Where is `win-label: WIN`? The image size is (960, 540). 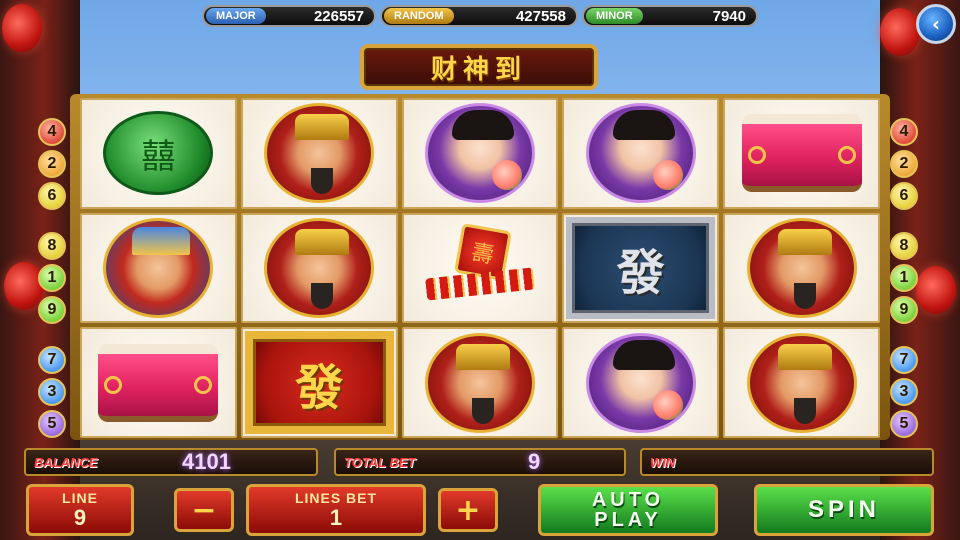 win-label: WIN is located at coordinates (663, 462).